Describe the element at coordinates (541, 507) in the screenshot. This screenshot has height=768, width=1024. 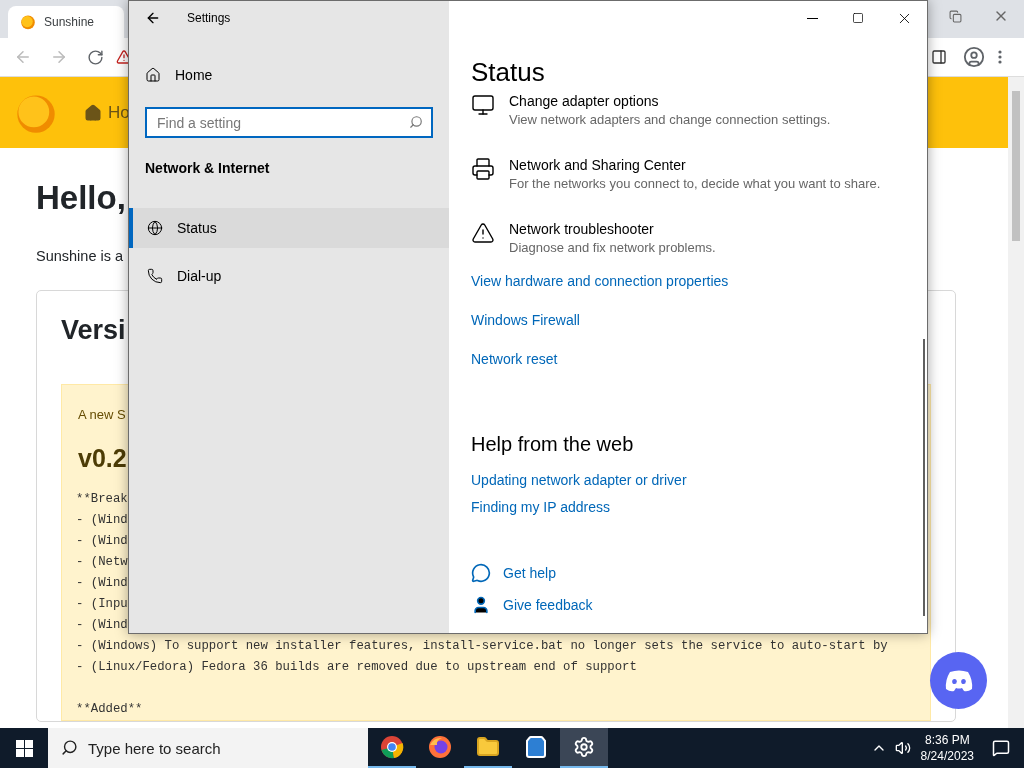
I see `help-link: Finding my IP address` at that location.